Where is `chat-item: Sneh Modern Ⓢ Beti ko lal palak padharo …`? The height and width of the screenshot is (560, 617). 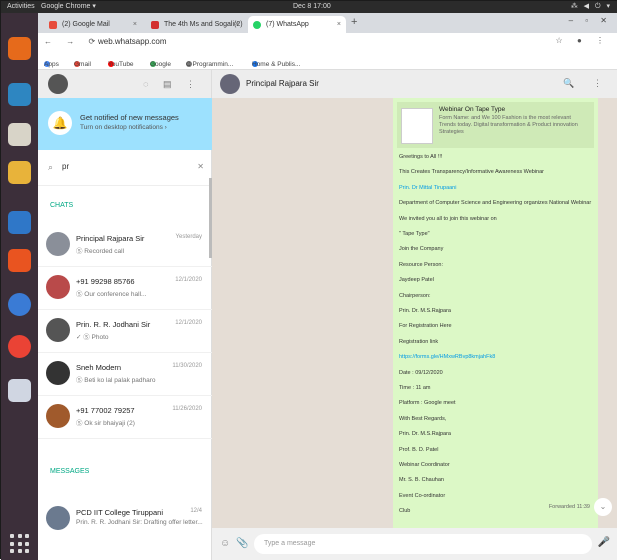
chat-item: Sneh Modern Ⓢ Beti ko lal palak padharo … is located at coordinates (125, 374).